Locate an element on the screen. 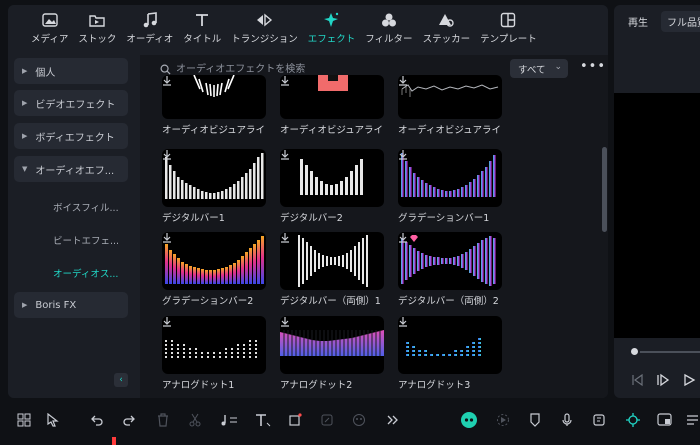  playlist-icon is located at coordinates (692, 420).